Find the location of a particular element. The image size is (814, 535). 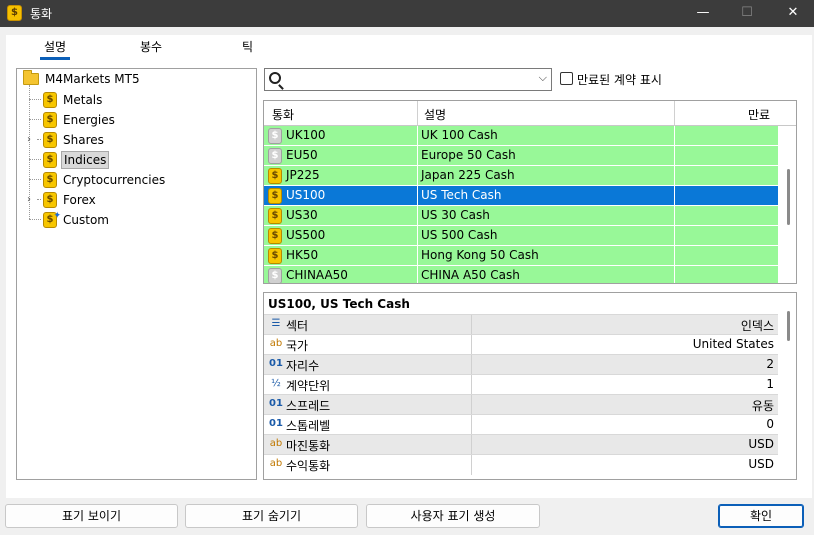

tree-item-shares: $ Shares is located at coordinates (74, 140).